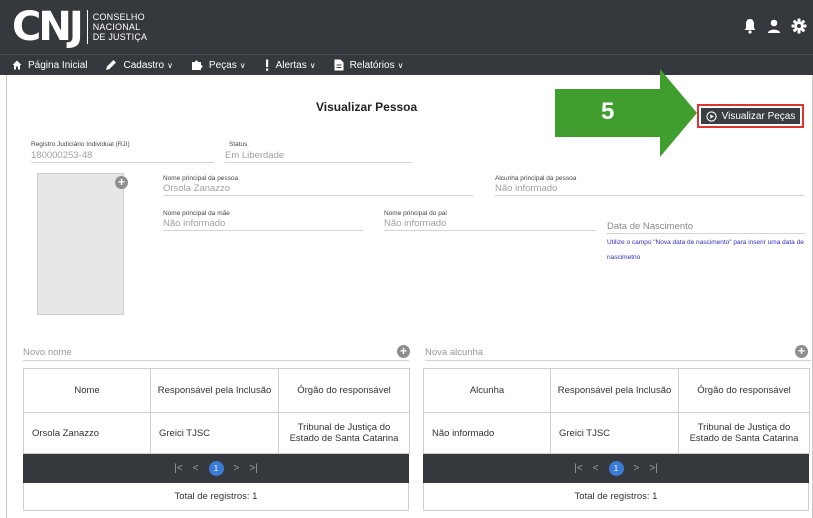 Image resolution: width=813 pixels, height=518 pixels. I want to click on nav-alertas: Alertas ∨, so click(290, 65).